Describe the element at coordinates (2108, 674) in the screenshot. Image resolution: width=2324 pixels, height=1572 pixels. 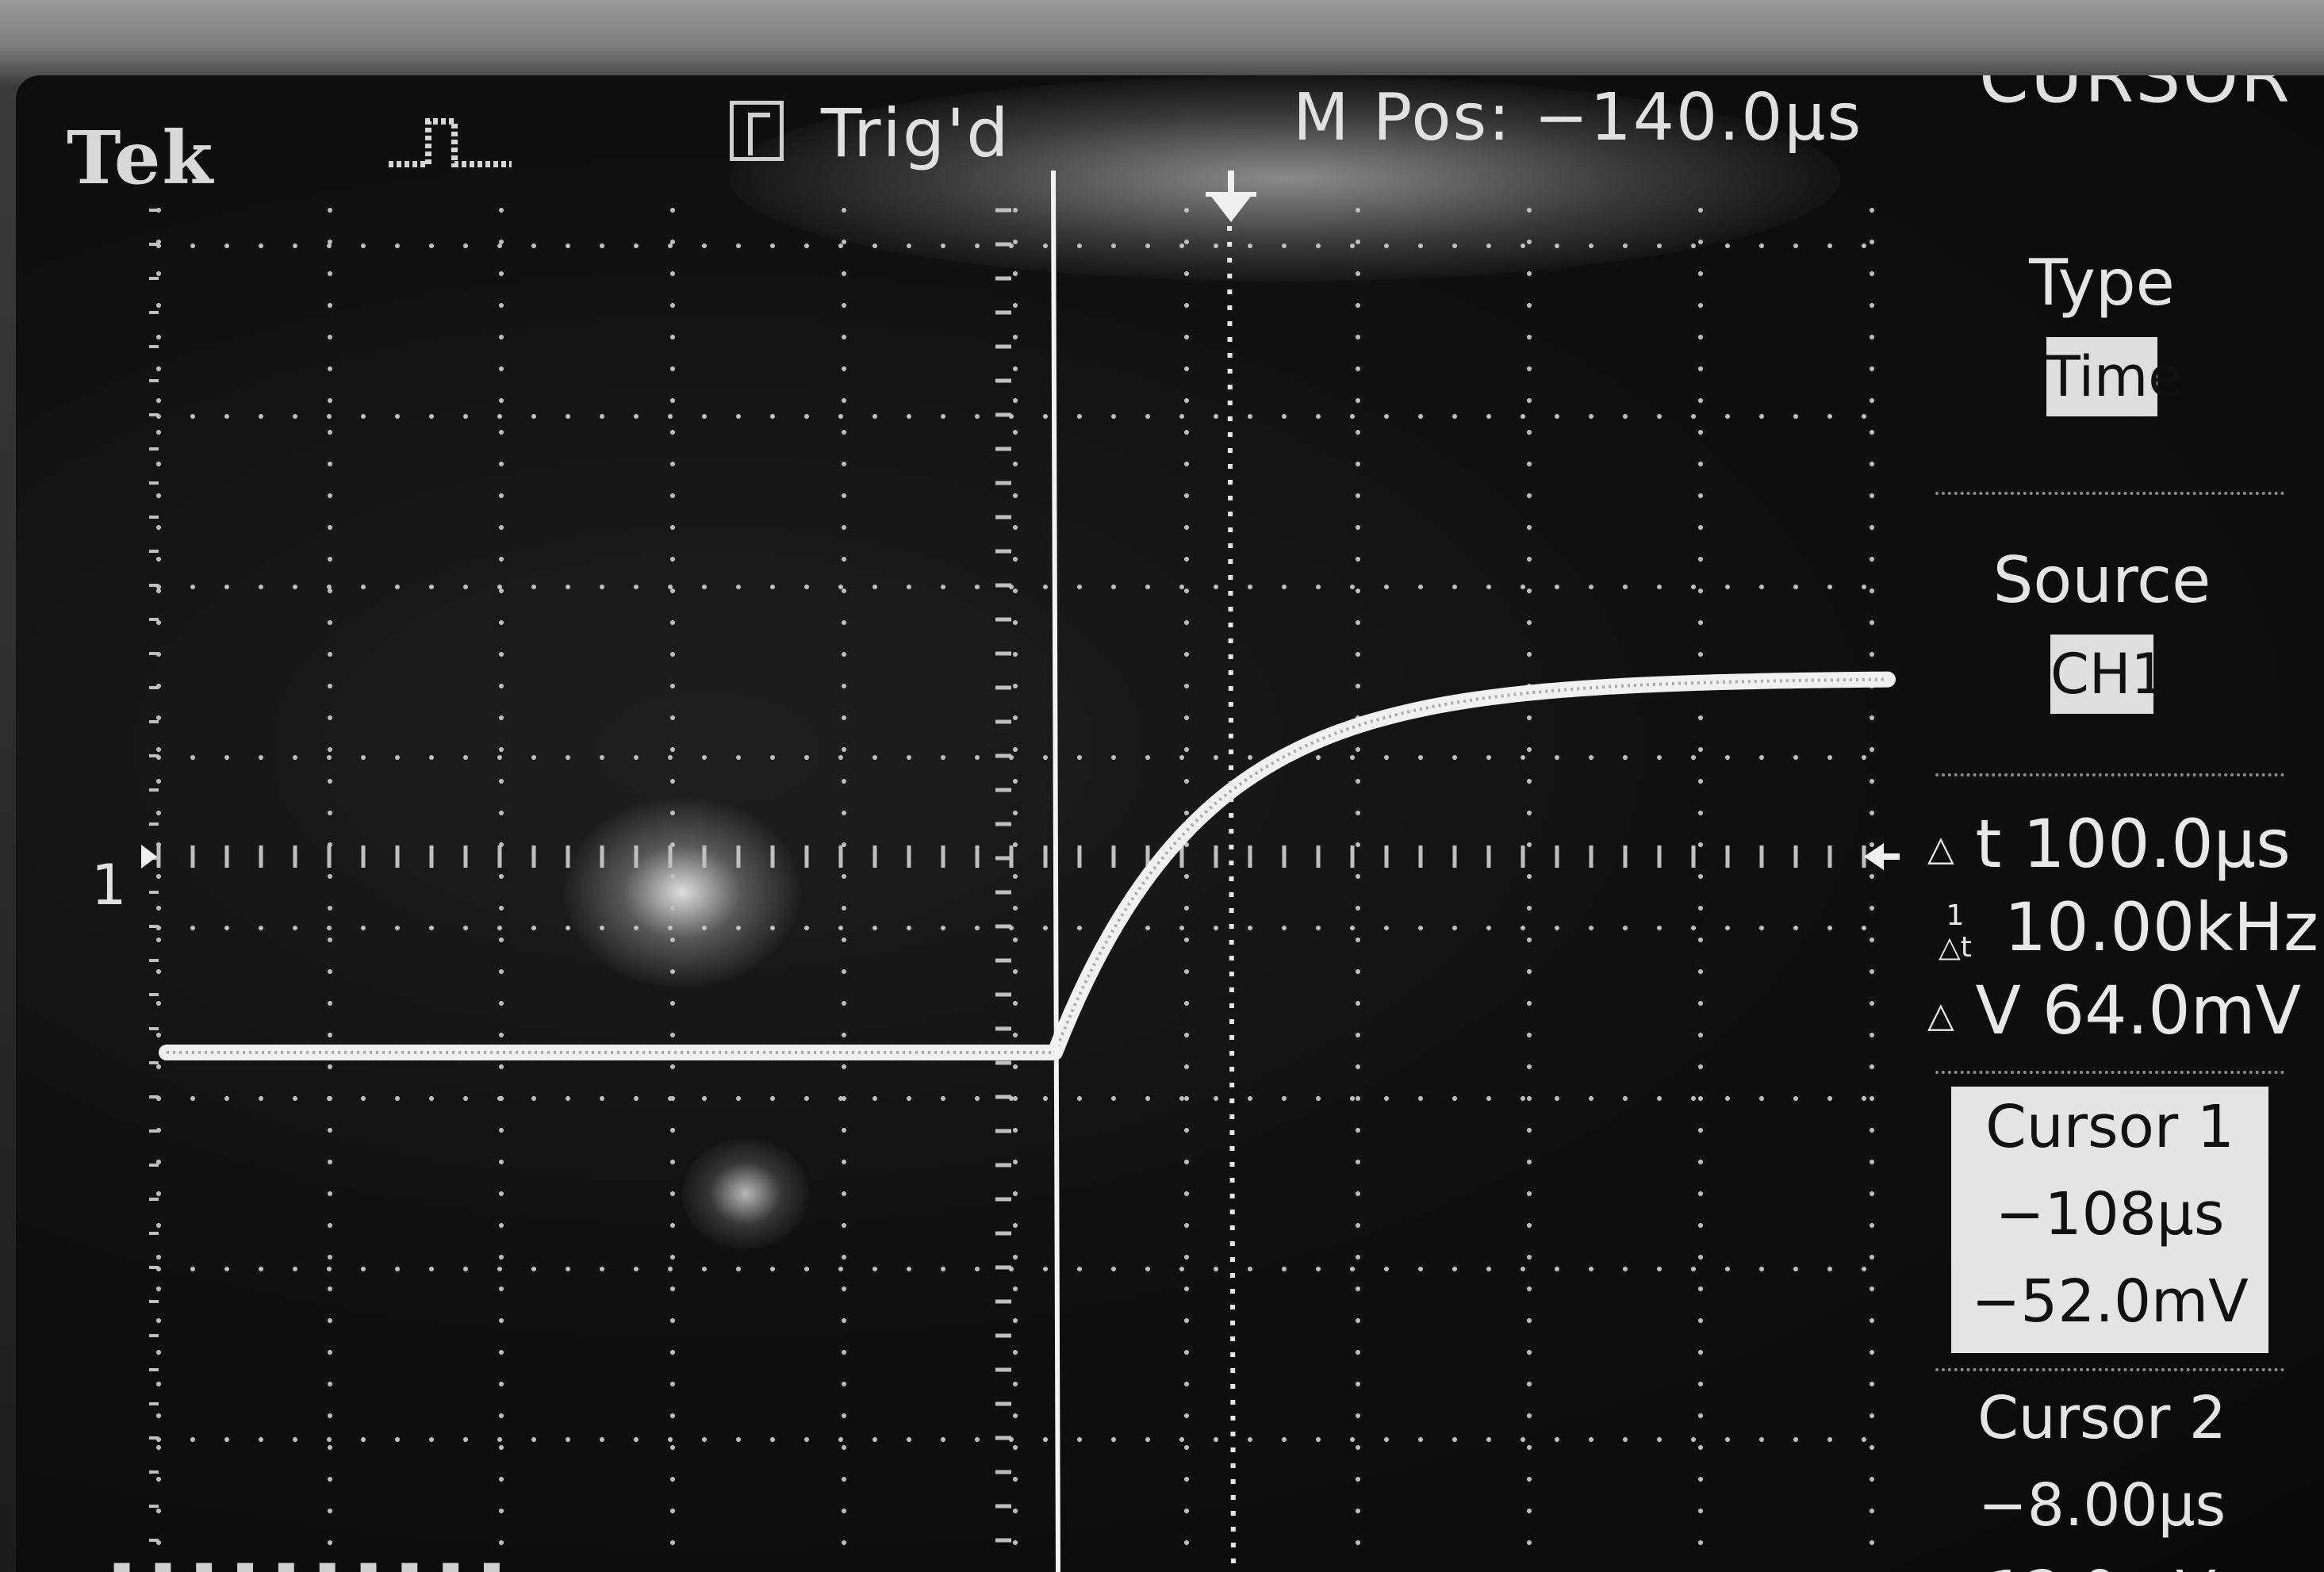
I see `source-value-button: CH1` at that location.